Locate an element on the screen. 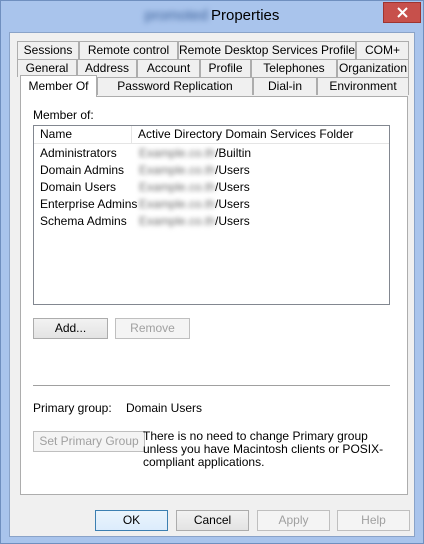 This screenshot has height=544, width=424. list-row: Enterprise Admins Example.co.th/Users is located at coordinates (211, 204).